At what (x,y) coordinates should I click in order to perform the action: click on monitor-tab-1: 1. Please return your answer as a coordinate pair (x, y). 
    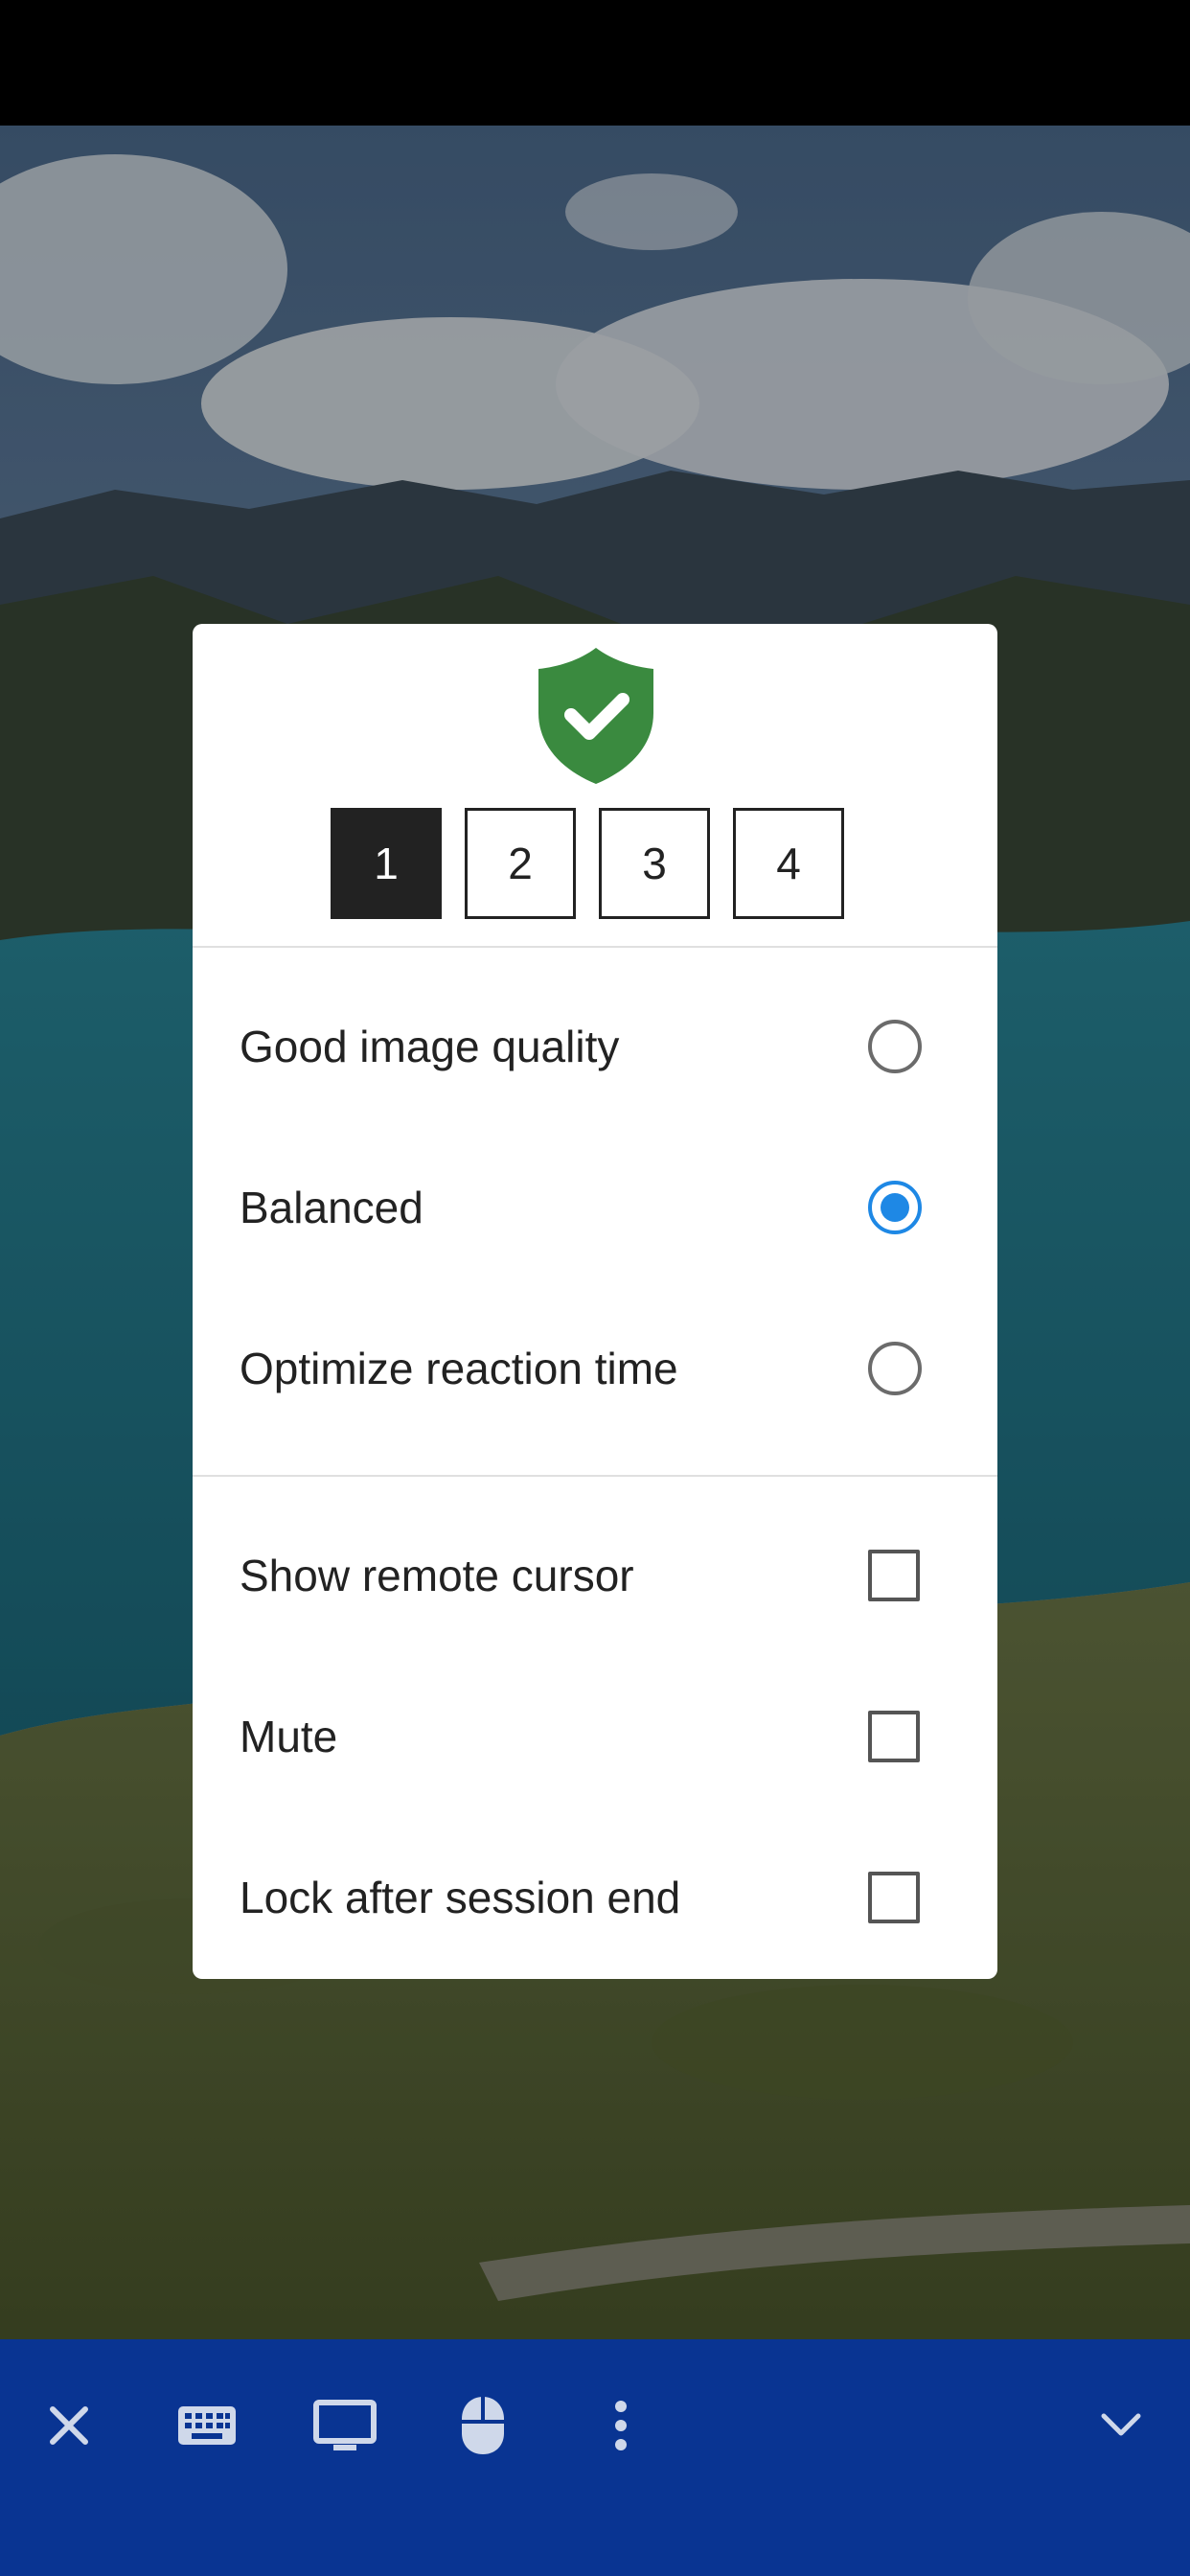
    Looking at the image, I should click on (387, 863).